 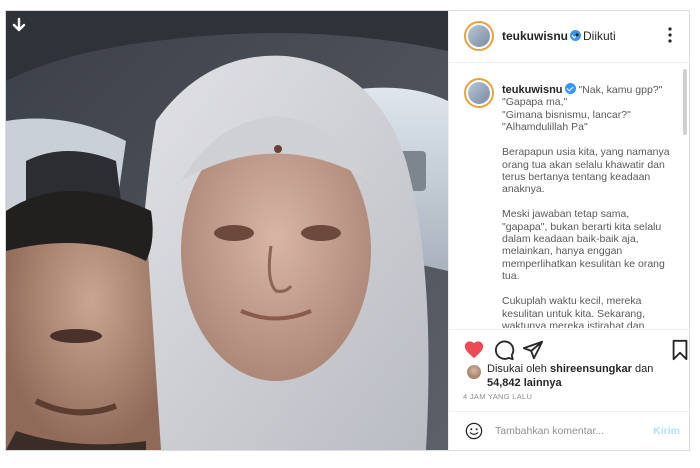 I want to click on likes-others: lainnya, so click(x=542, y=383).